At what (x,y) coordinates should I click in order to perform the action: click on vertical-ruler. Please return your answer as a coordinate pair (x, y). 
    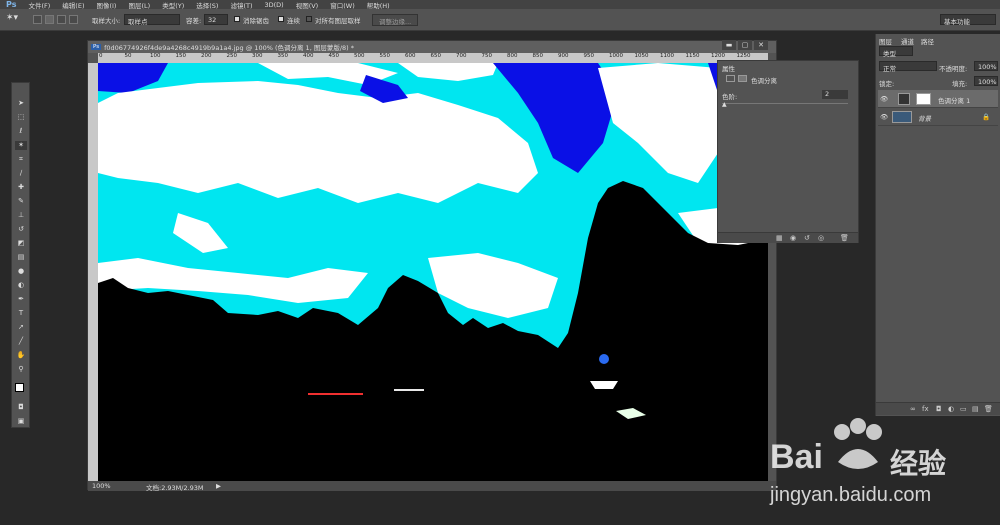
    Looking at the image, I should click on (93, 272).